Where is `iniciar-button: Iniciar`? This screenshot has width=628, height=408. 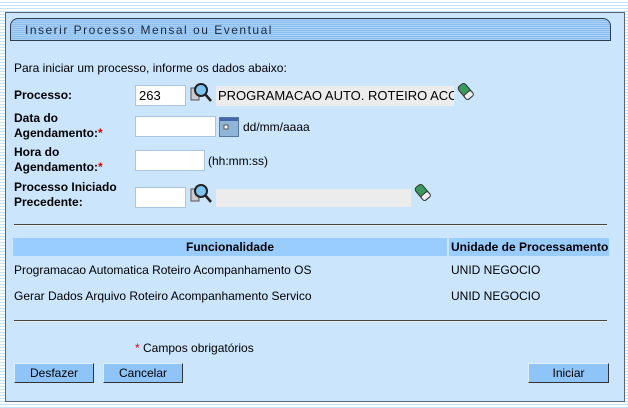
iniciar-button: Iniciar is located at coordinates (568, 373).